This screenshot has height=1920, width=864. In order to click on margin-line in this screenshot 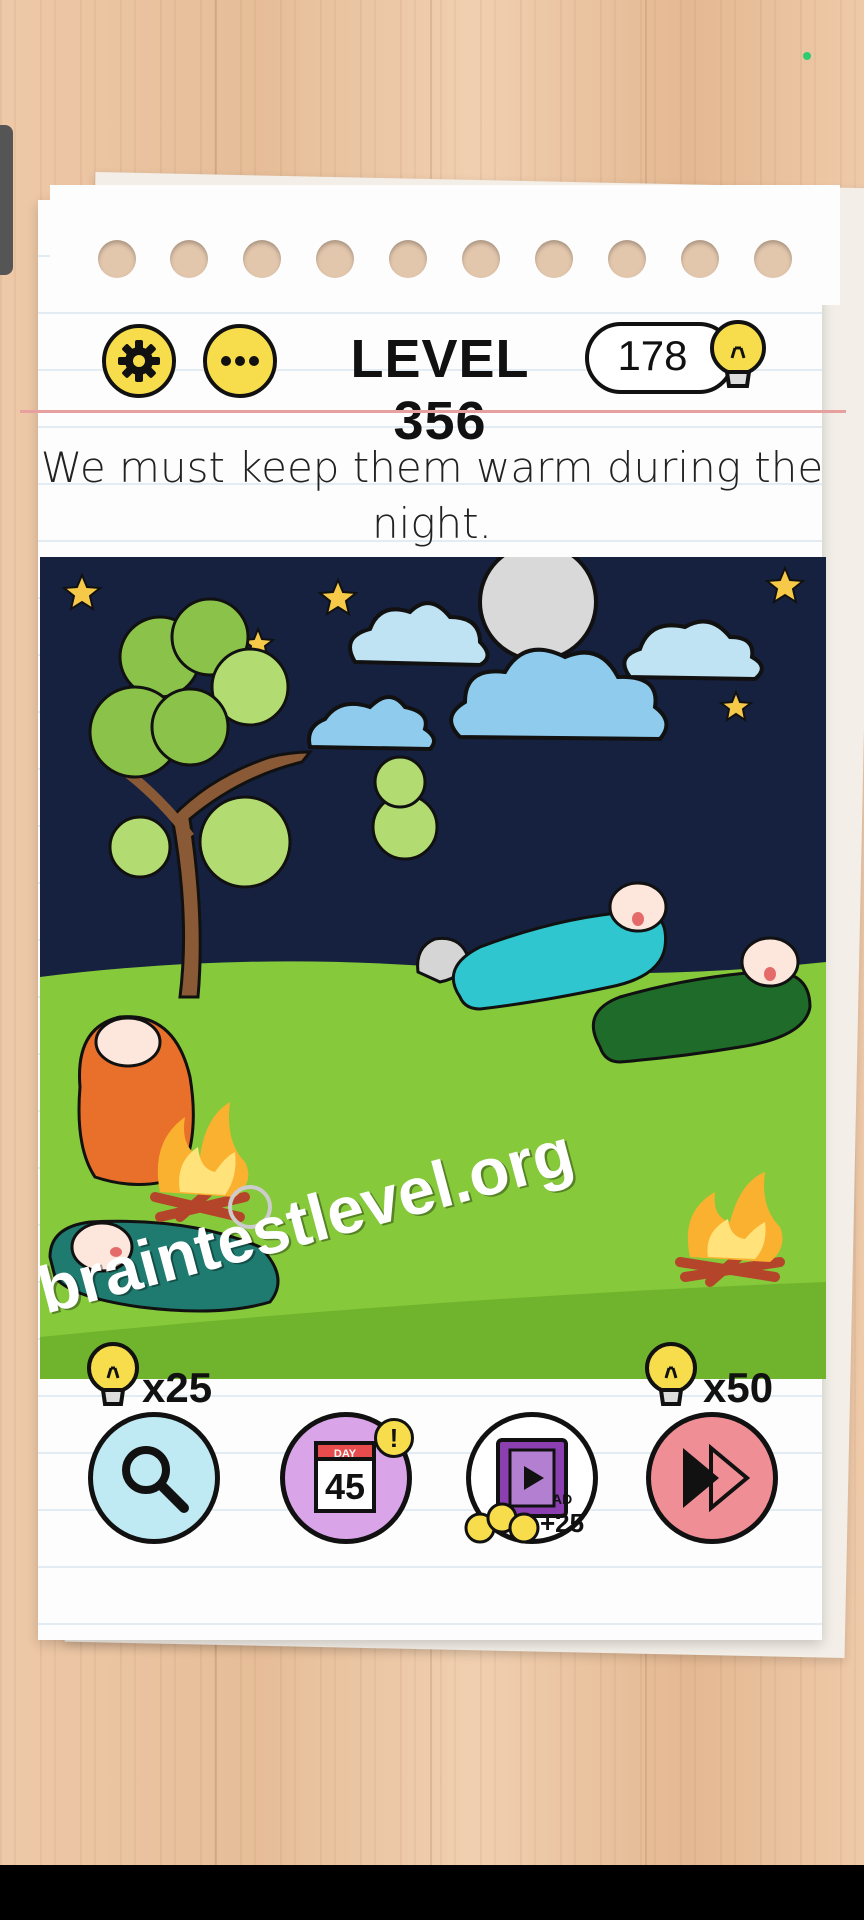, I will do `click(433, 411)`.